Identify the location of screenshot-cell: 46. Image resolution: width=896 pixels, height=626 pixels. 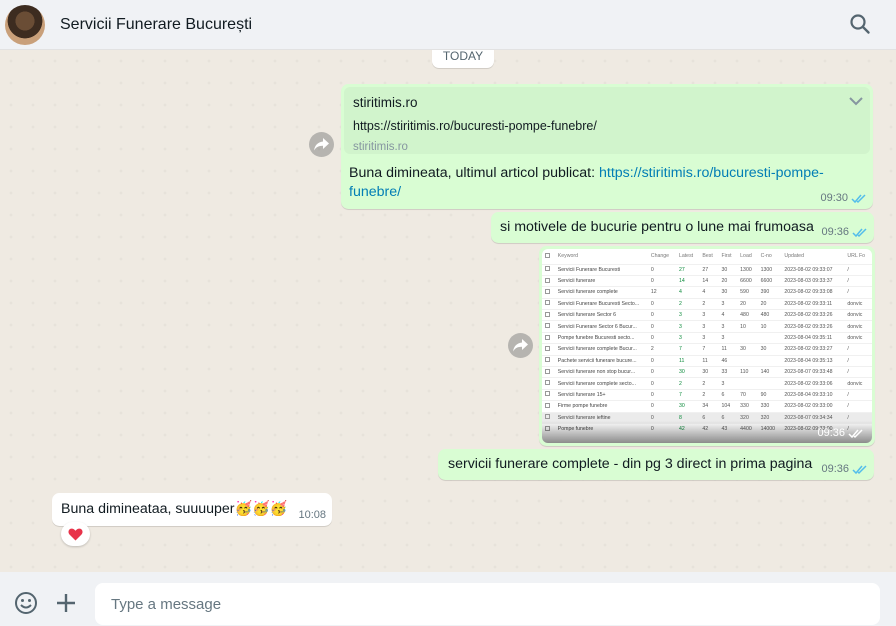
(728, 360).